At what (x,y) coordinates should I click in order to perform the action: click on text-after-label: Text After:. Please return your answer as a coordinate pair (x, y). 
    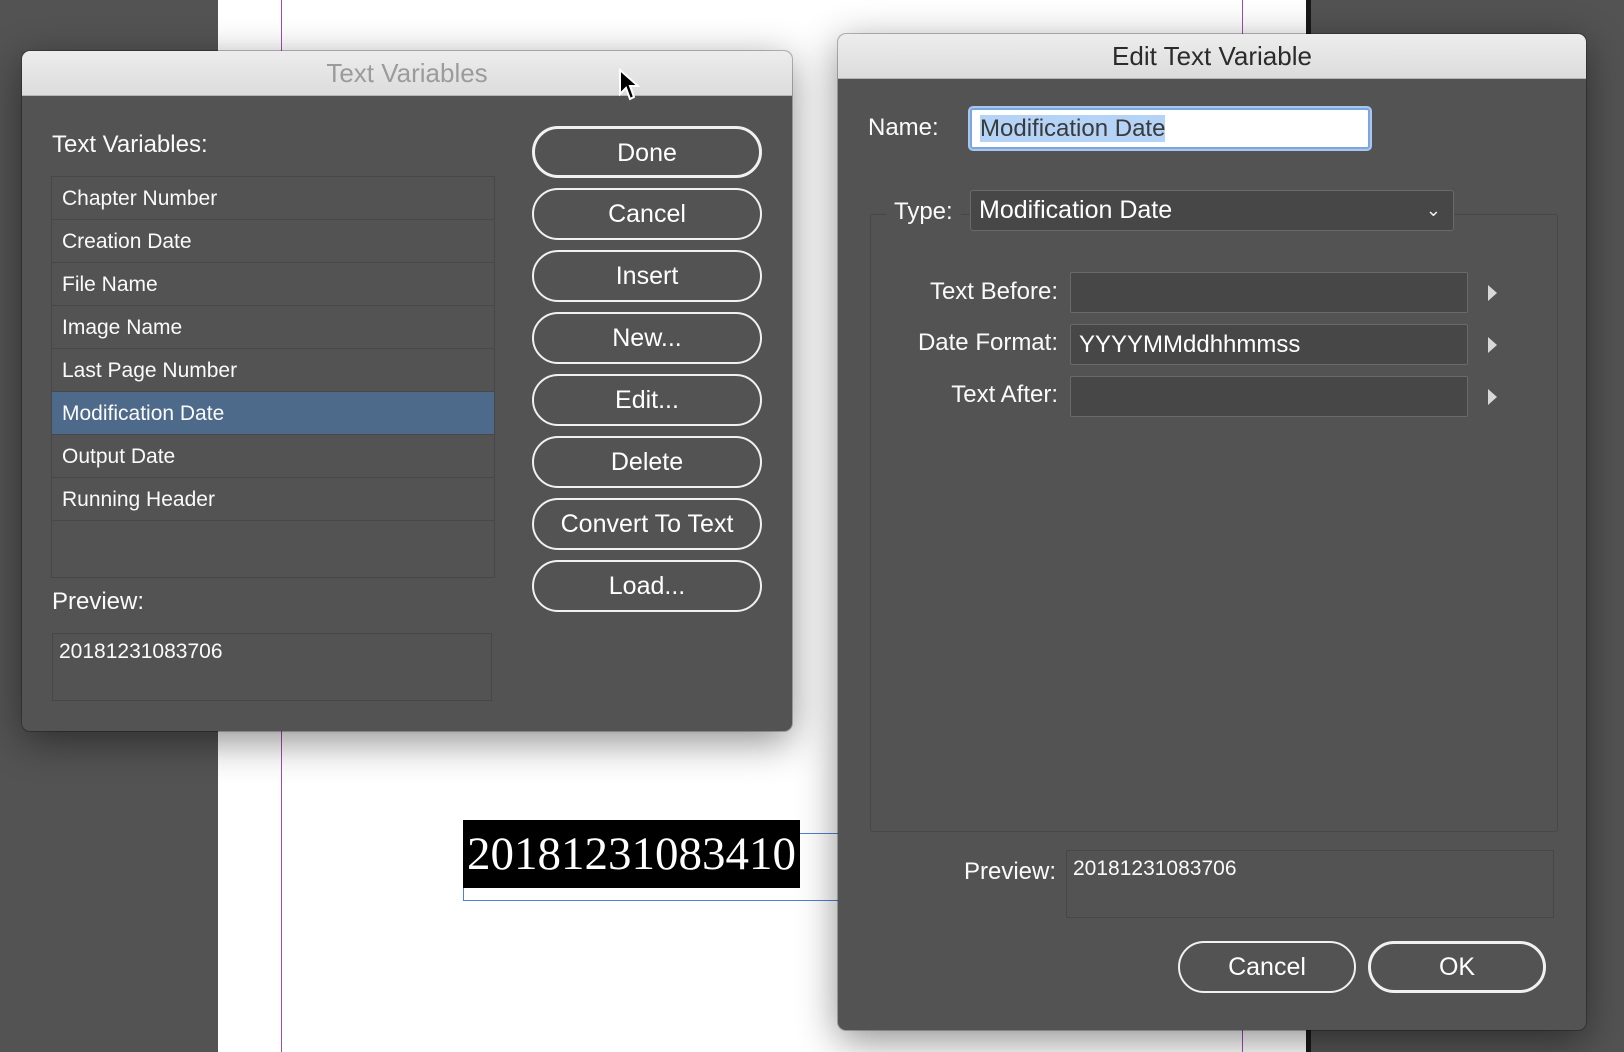
    Looking at the image, I should click on (1004, 394).